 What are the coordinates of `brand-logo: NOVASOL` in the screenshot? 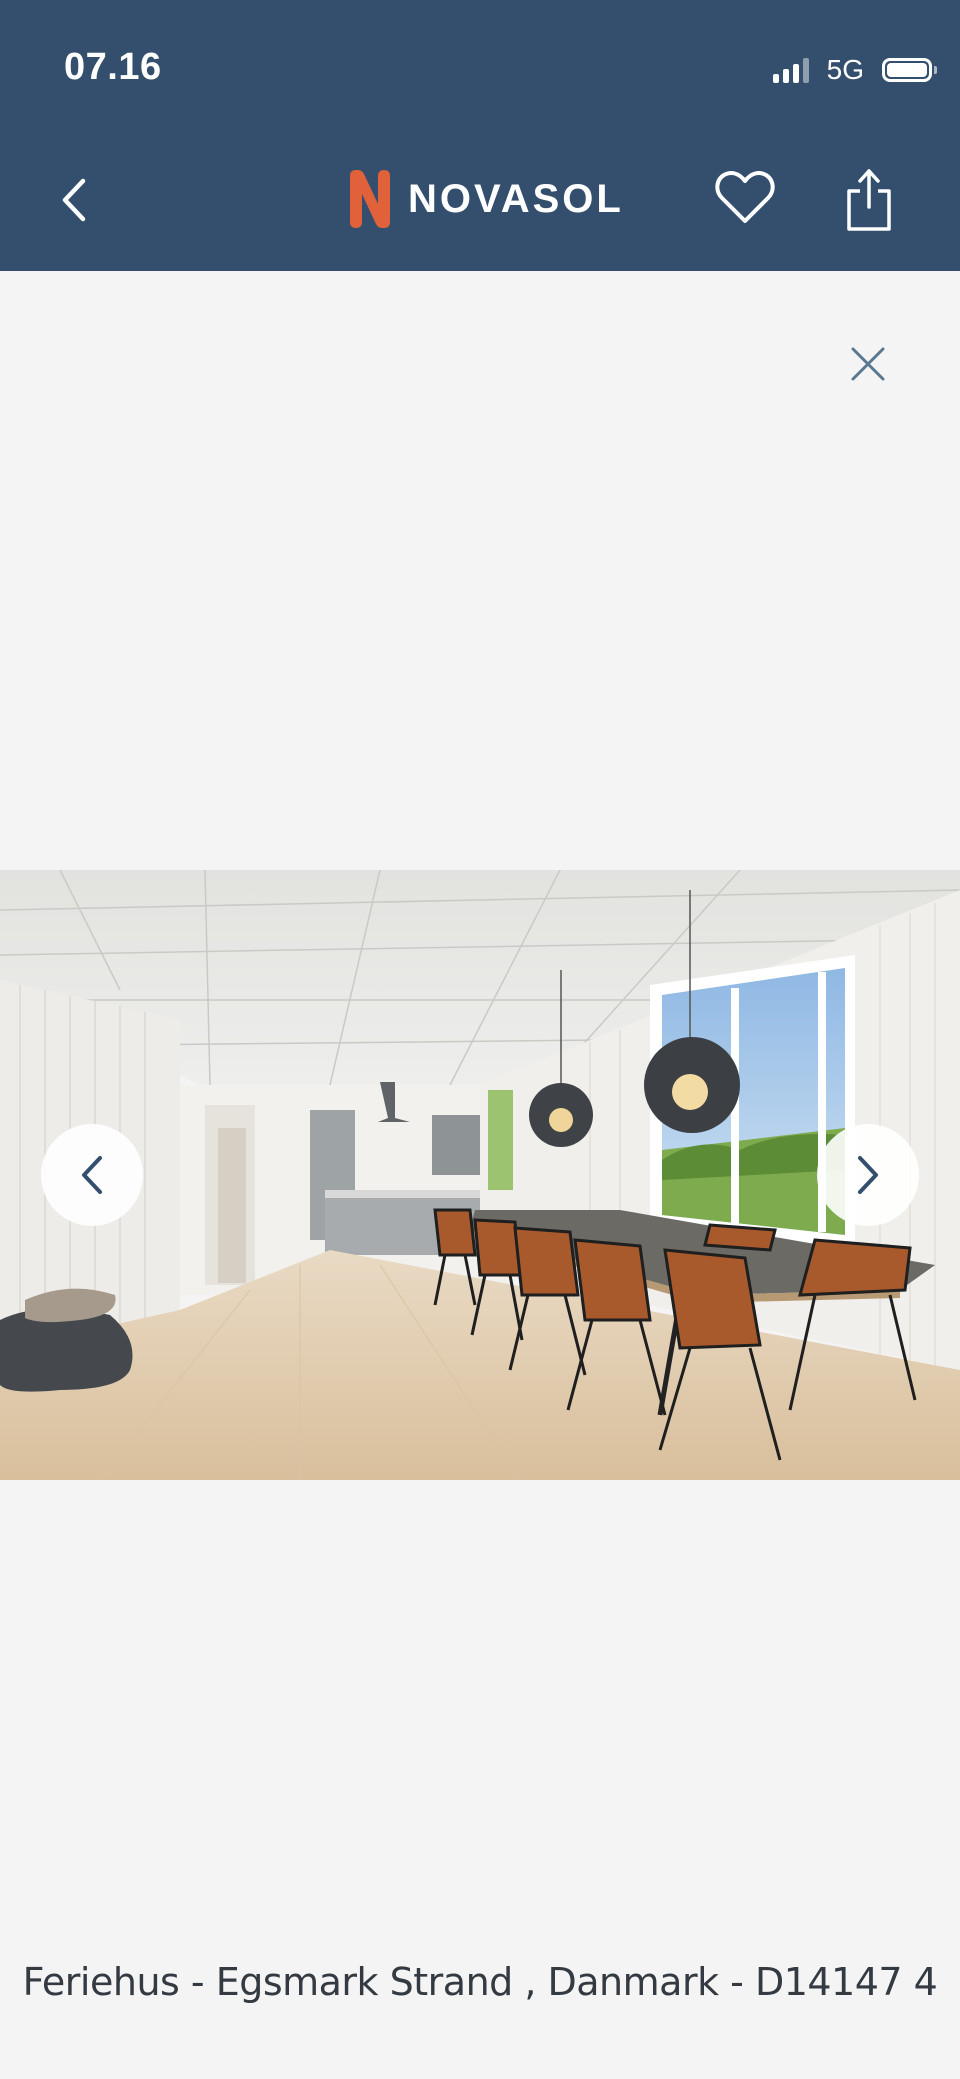 It's located at (484, 199).